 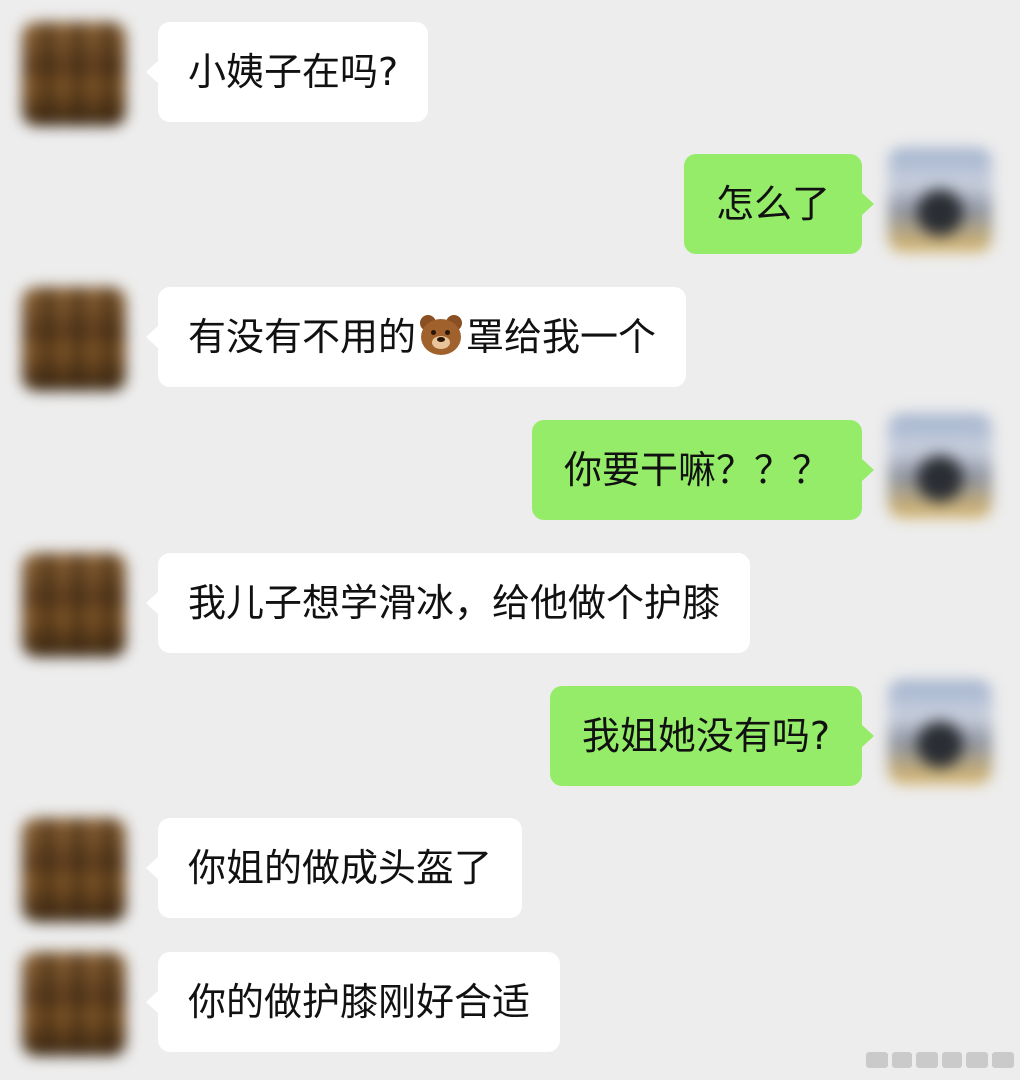 What do you see at coordinates (941, 1060) in the screenshot?
I see `watermark` at bounding box center [941, 1060].